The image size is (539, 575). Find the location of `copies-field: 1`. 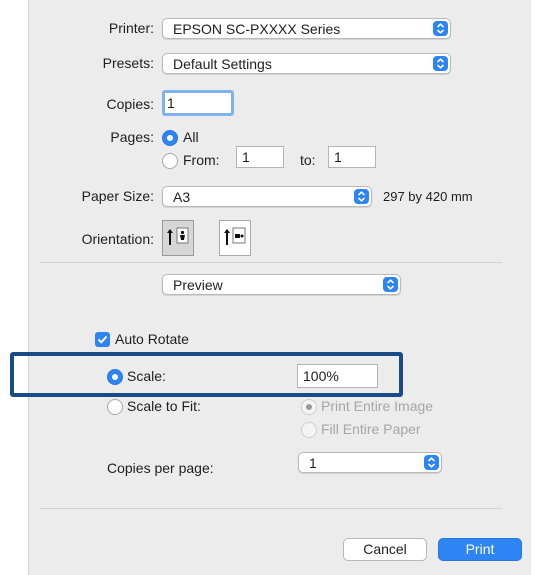

copies-field: 1 is located at coordinates (198, 103).